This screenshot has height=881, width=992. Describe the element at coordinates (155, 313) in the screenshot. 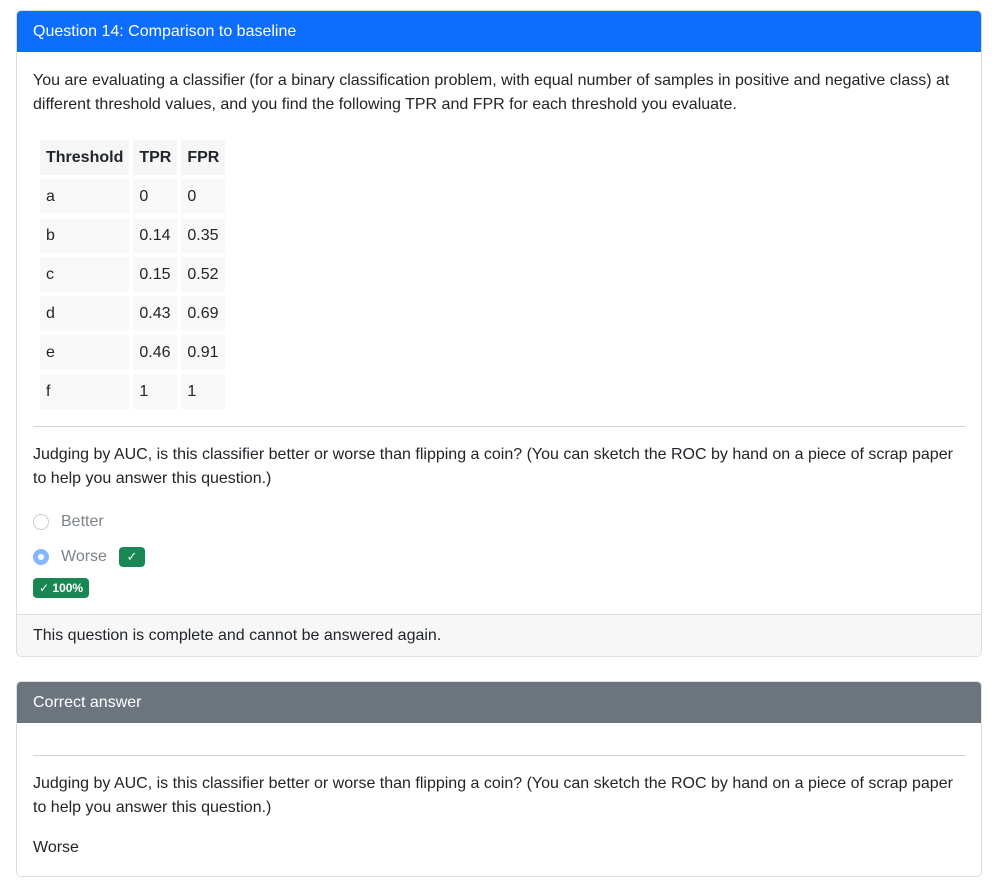

I see `table-cell: 0.43` at that location.